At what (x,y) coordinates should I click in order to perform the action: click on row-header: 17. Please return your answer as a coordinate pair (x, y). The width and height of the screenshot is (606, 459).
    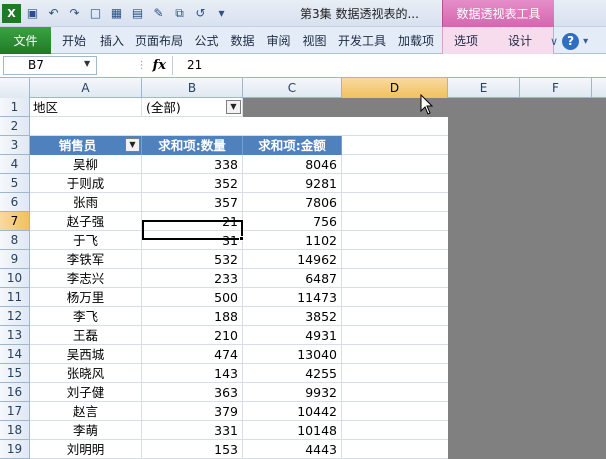
    Looking at the image, I should click on (15, 411).